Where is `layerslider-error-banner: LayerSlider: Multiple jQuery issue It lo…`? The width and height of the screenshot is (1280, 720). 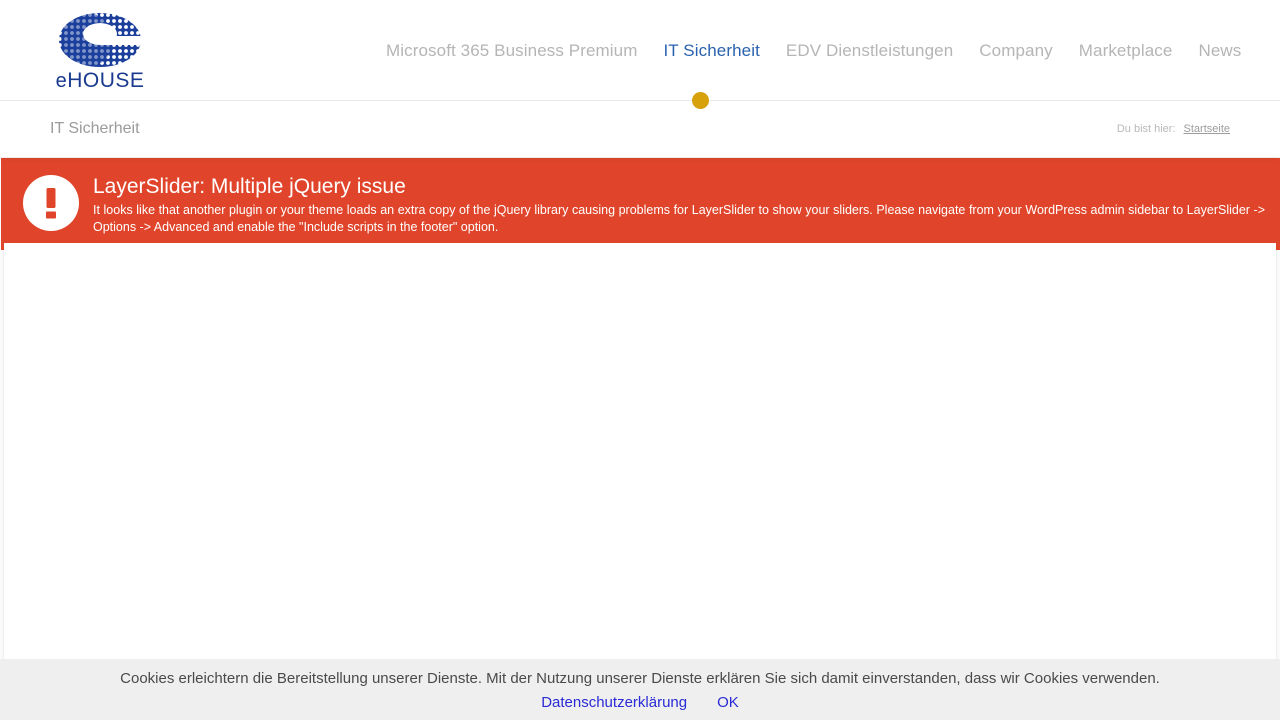 layerslider-error-banner: LayerSlider: Multiple jQuery issue It lo… is located at coordinates (640, 204).